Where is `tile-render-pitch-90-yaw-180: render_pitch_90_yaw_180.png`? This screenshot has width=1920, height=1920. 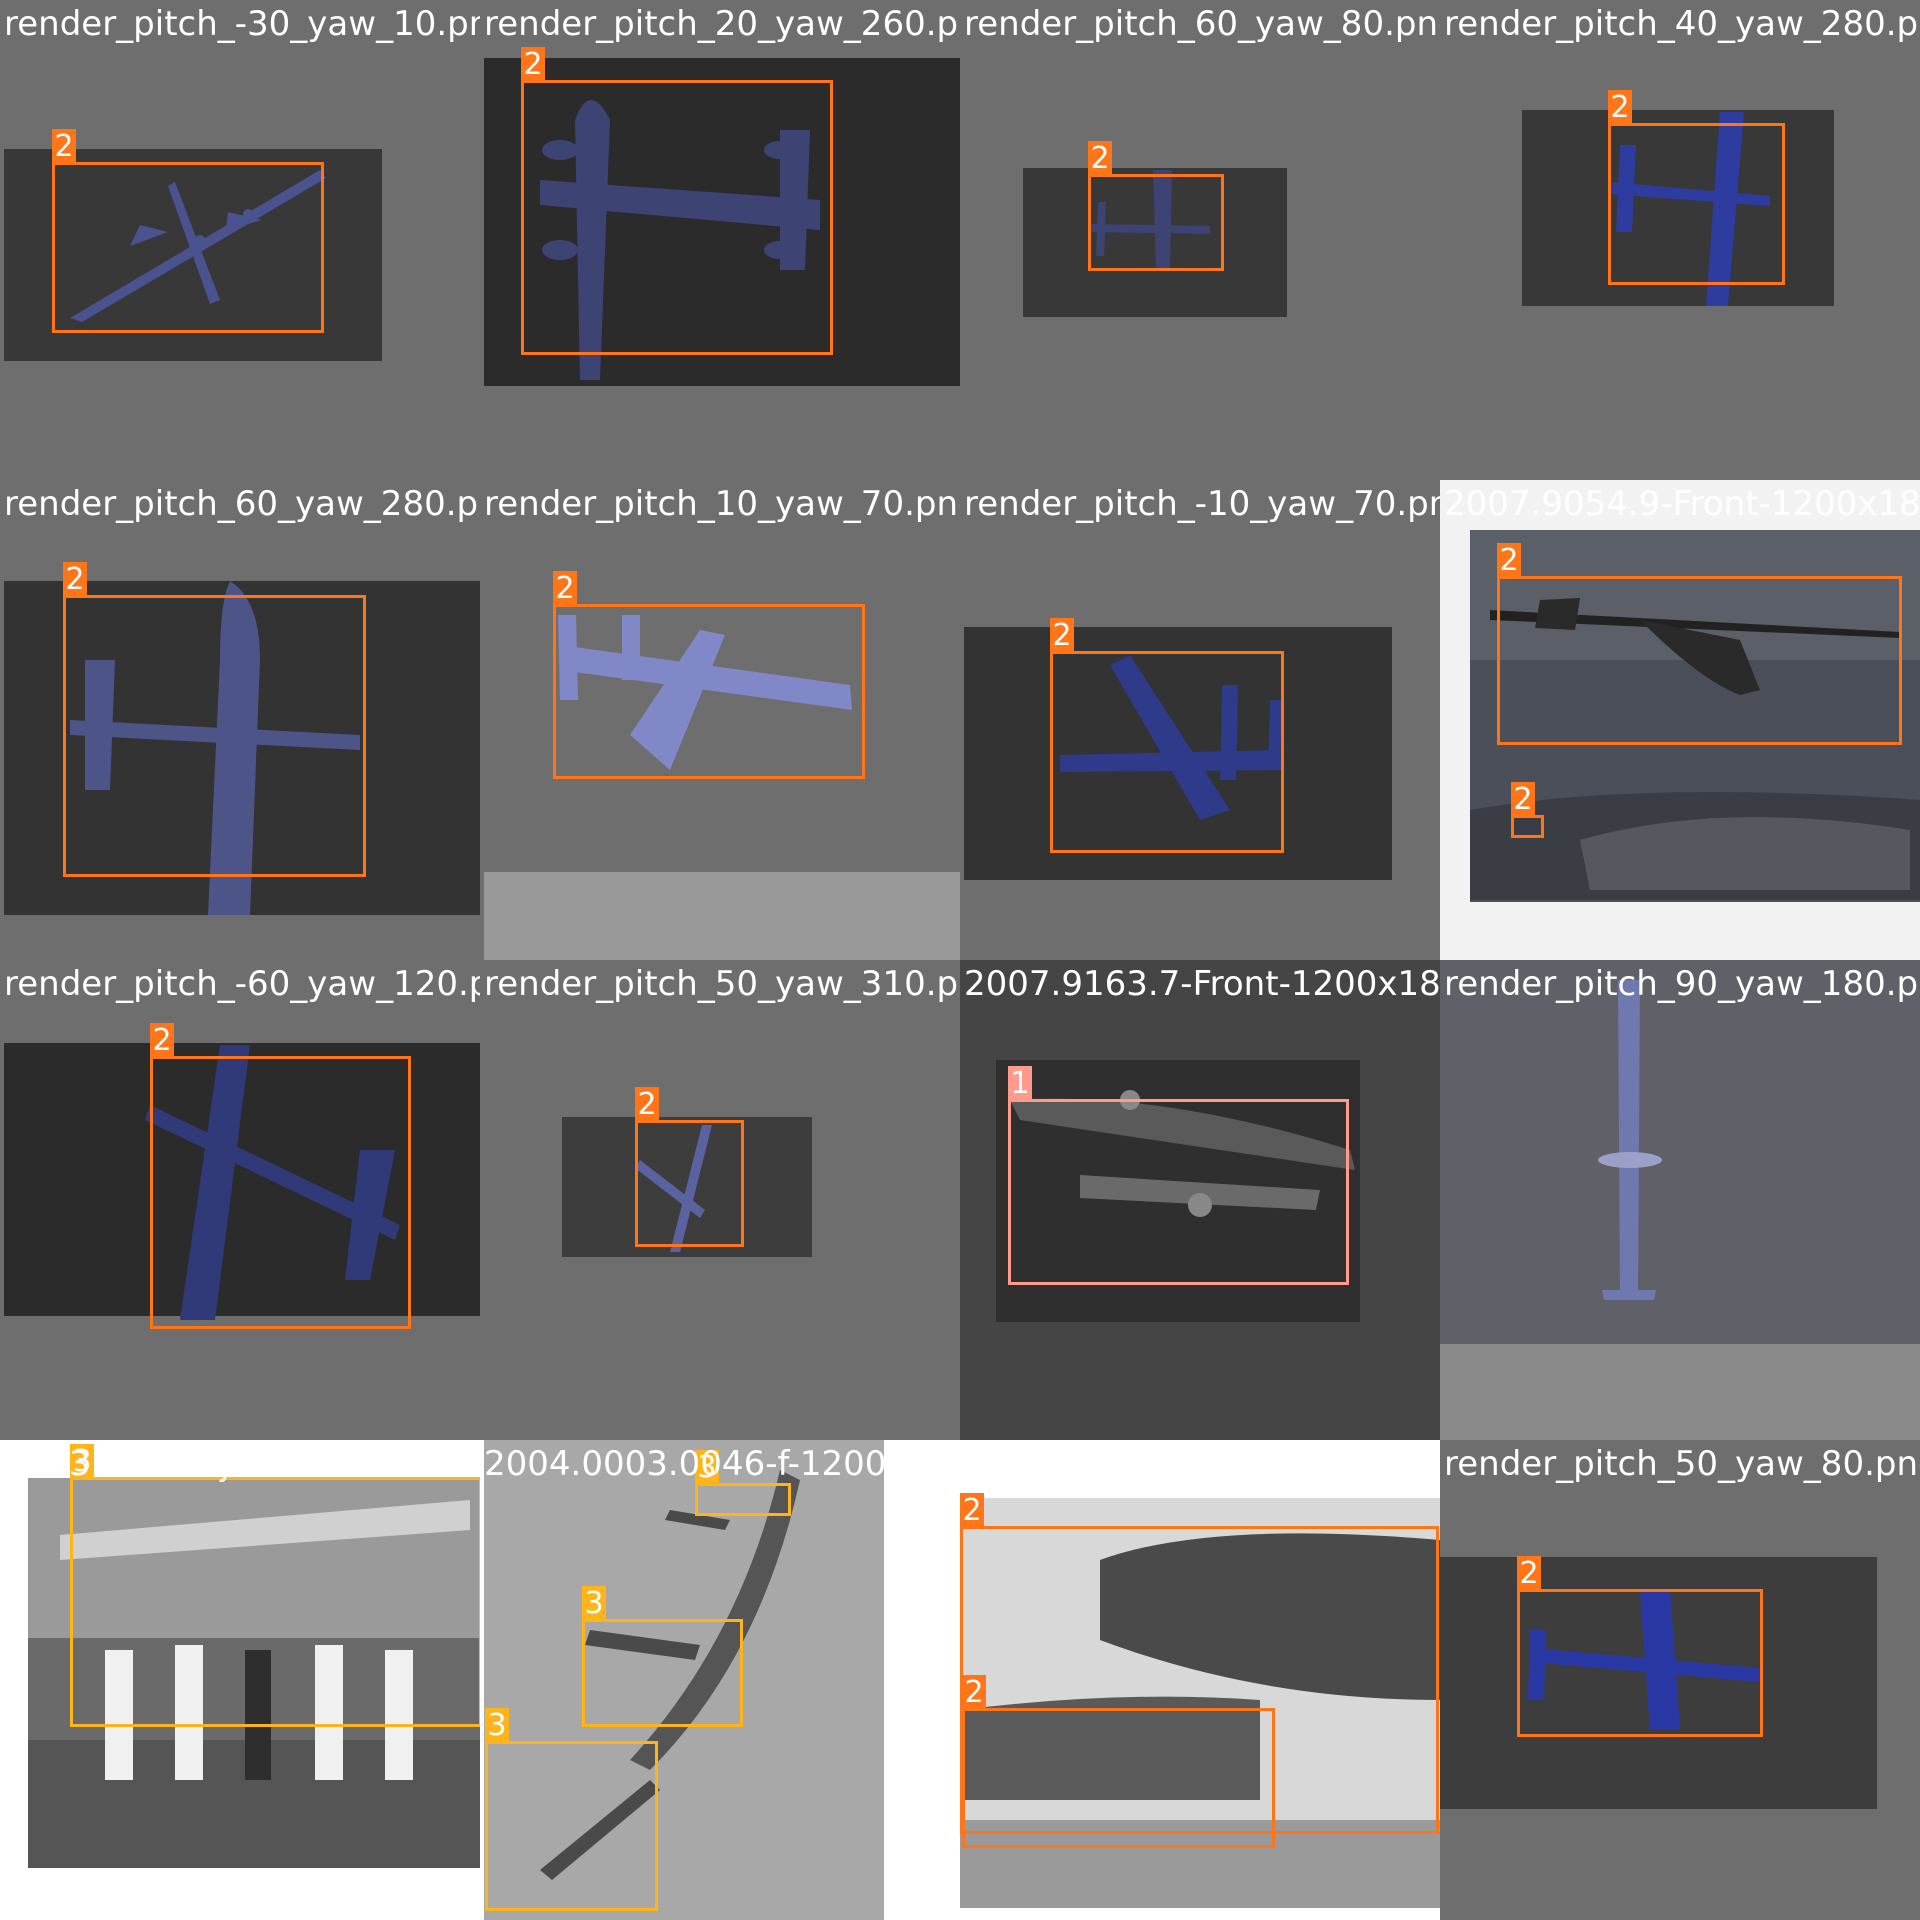 tile-render-pitch-90-yaw-180: render_pitch_90_yaw_180.png is located at coordinates (1680, 1200).